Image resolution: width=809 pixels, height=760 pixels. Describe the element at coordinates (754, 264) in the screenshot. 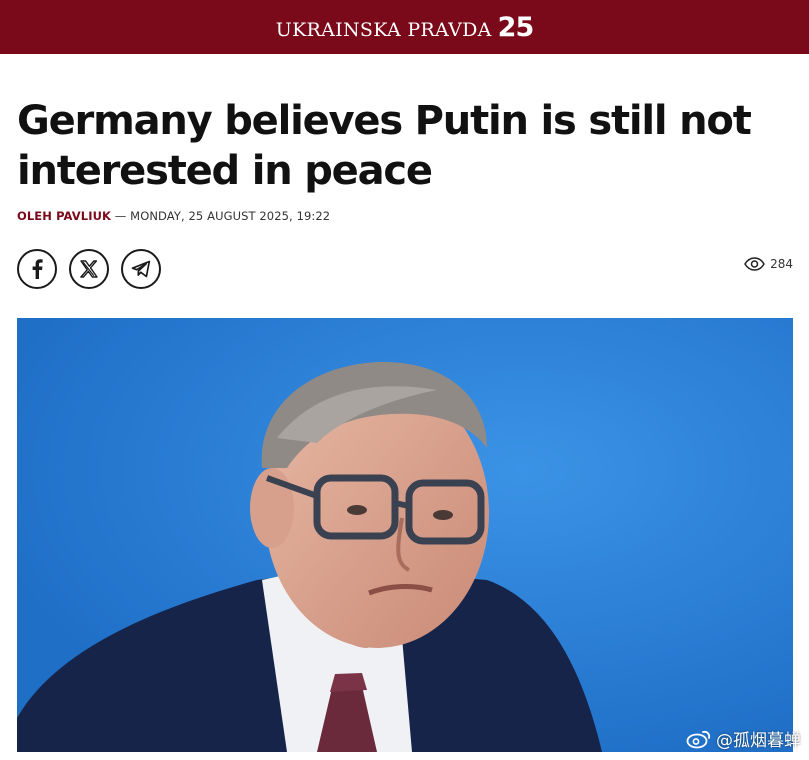

I see `eye-icon` at that location.